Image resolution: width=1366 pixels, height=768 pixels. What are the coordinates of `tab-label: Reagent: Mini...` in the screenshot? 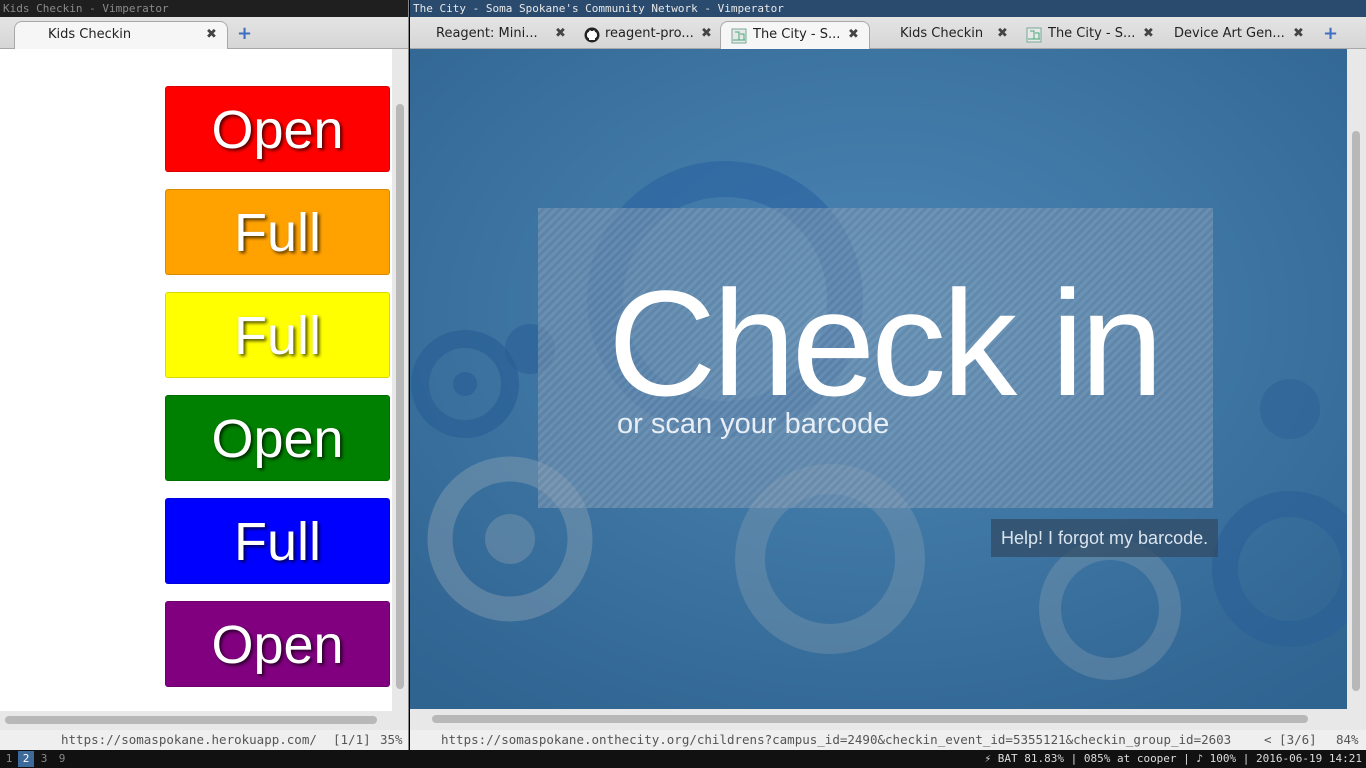 It's located at (487, 33).